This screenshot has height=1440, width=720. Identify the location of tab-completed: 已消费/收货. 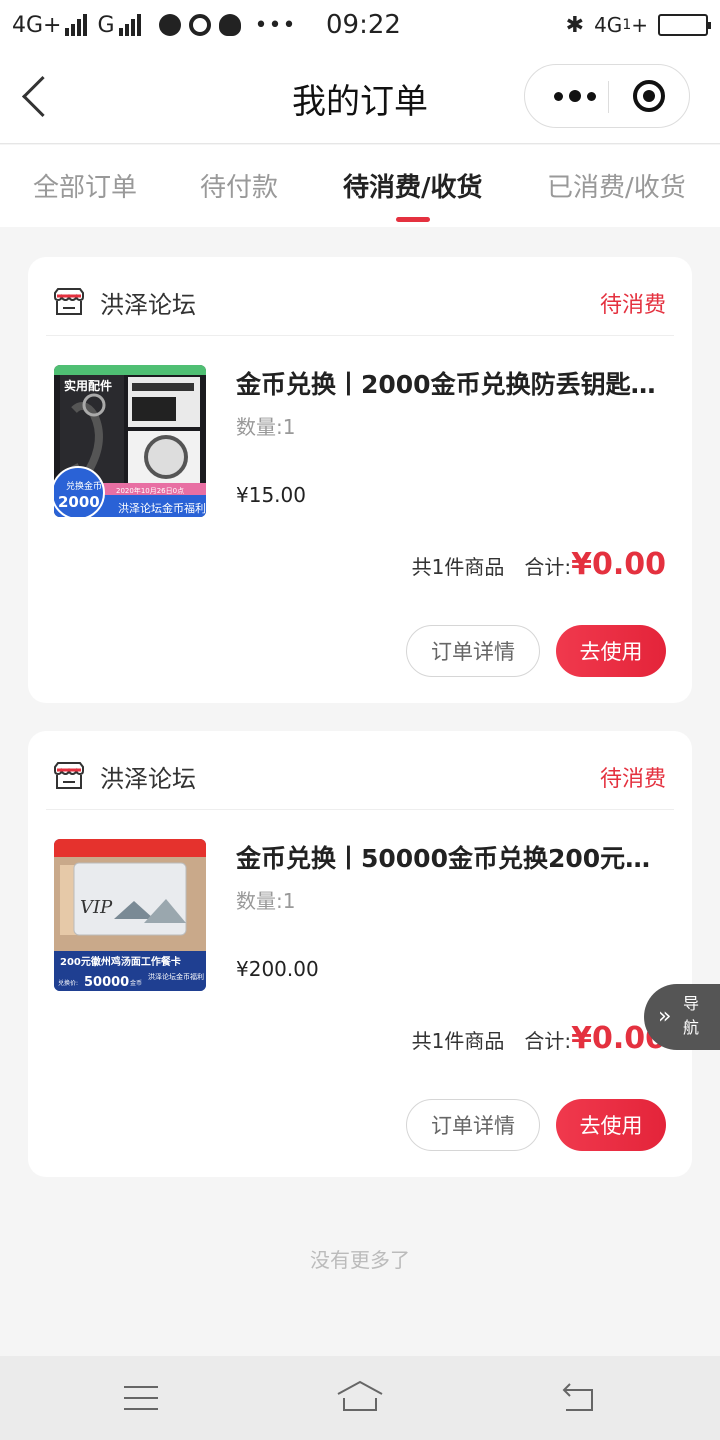
(616, 185).